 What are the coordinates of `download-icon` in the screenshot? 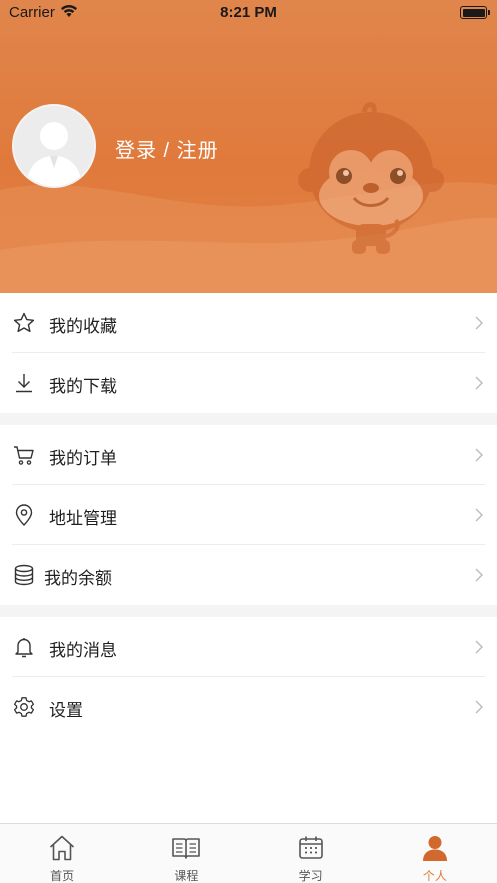 It's located at (24, 383).